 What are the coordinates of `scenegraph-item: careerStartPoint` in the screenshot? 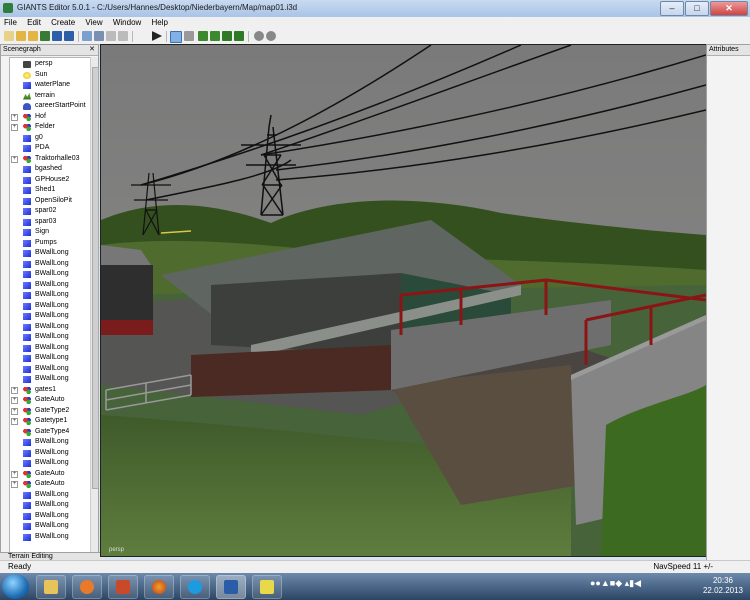 It's located at (50, 106).